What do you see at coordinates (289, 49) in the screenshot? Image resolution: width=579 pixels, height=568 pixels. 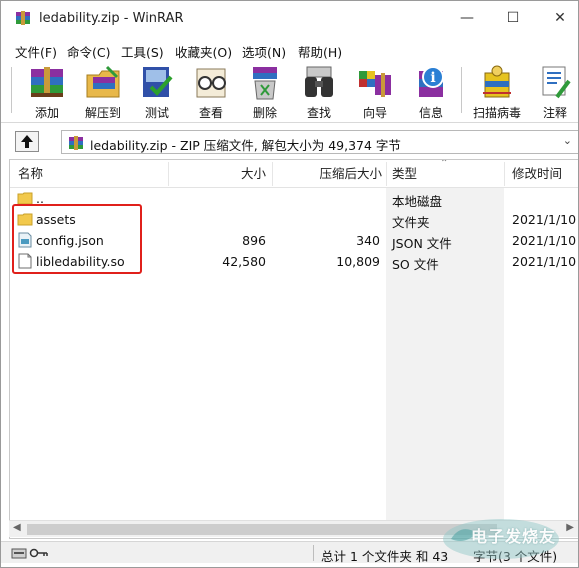 I see `menu-bar: 文件(F) 命令(C) 工具(S) 收藏夹(O) 选项(N) 帮助(H)` at bounding box center [289, 49].